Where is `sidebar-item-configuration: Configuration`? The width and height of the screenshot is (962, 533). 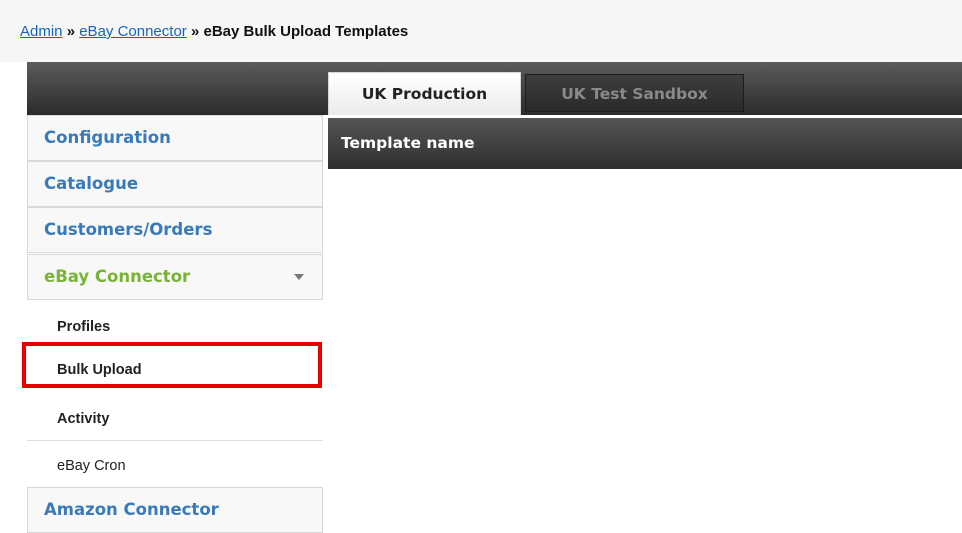
sidebar-item-configuration: Configuration is located at coordinates (175, 138).